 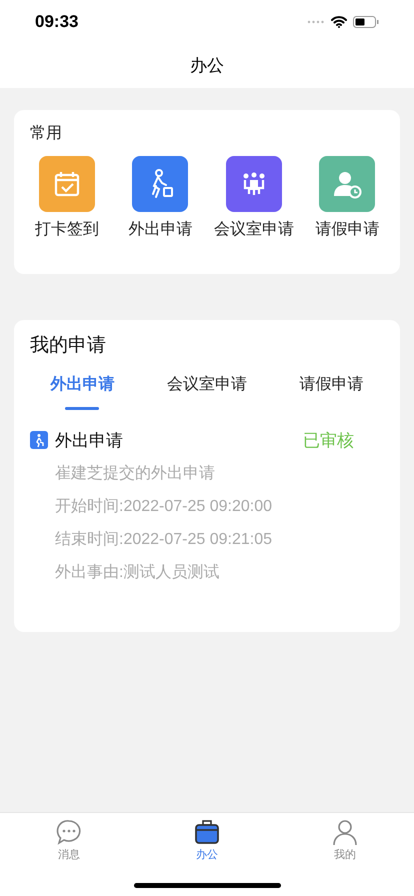 I want to click on entry-detail: 结束时间:2022-07-25 09:21:05, so click(x=163, y=540).